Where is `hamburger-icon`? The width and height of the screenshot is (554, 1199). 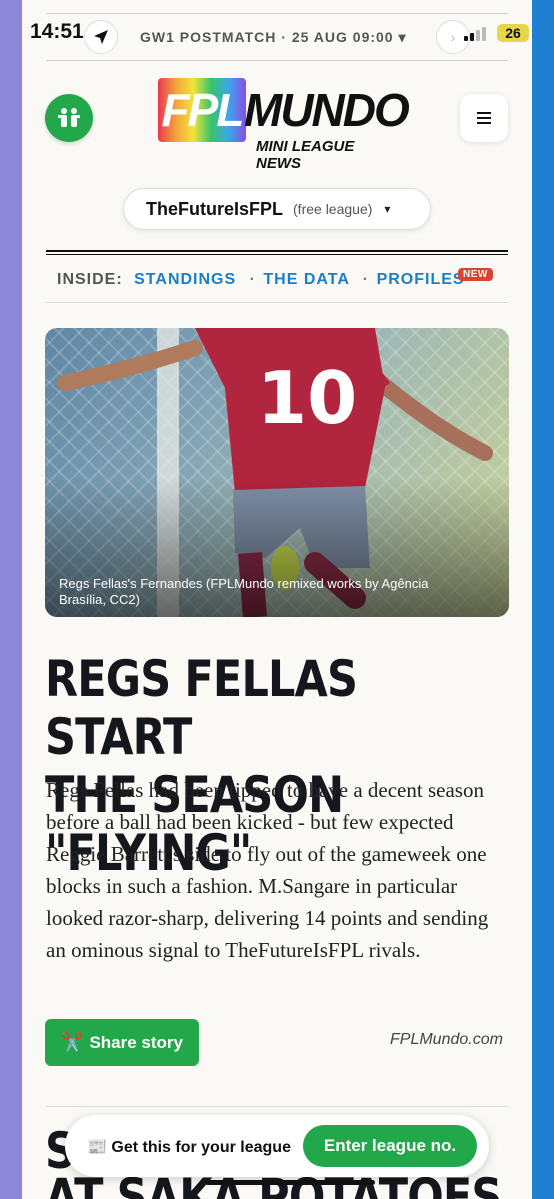 hamburger-icon is located at coordinates (484, 118).